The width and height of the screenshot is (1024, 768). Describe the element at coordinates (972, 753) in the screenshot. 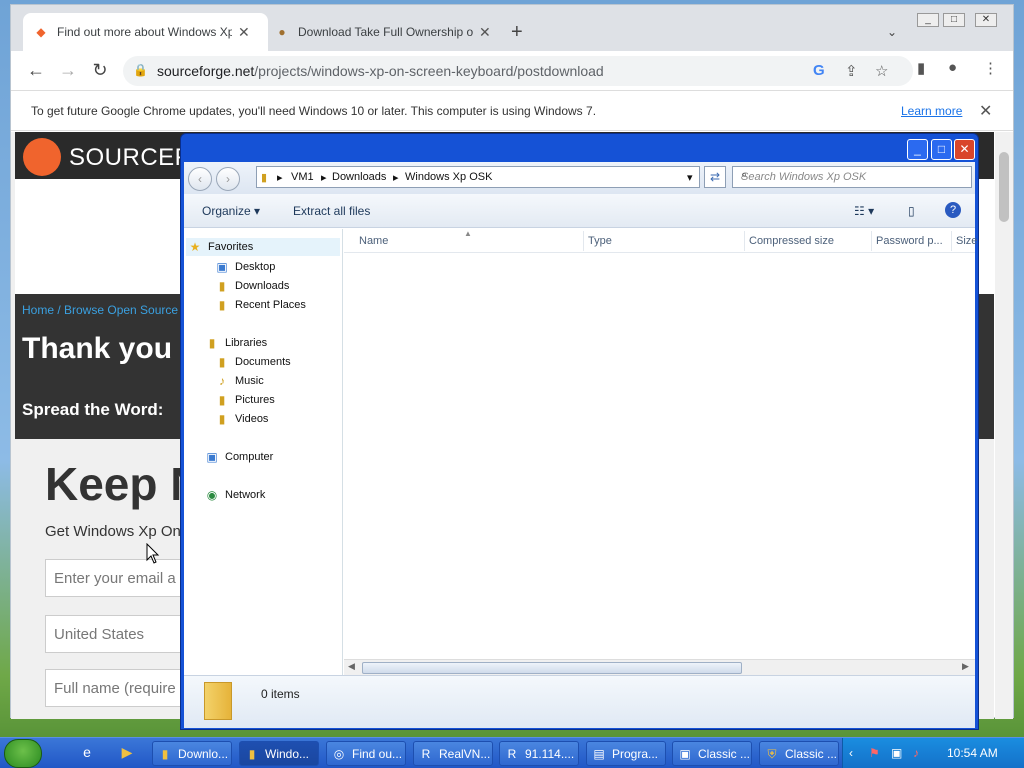

I see `clock: 10:54 AM` at that location.